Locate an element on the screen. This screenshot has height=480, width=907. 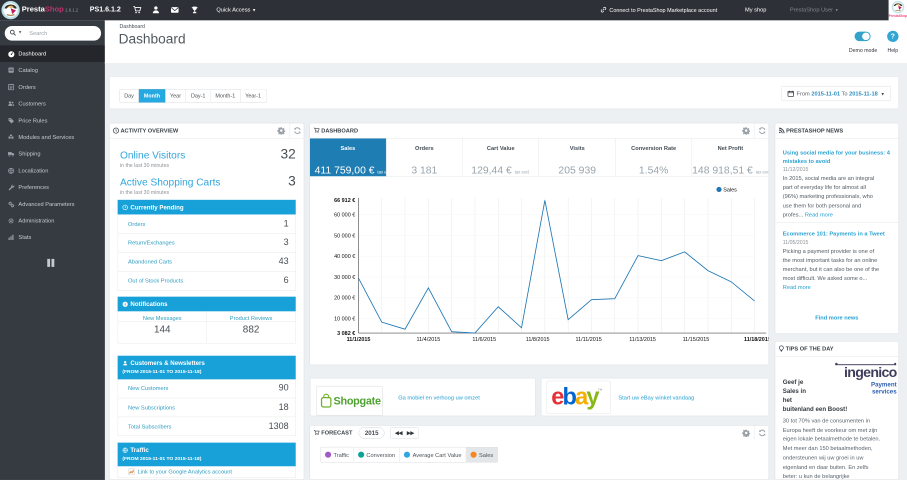
svg-text: 11/15/2015 is located at coordinates (696, 340).